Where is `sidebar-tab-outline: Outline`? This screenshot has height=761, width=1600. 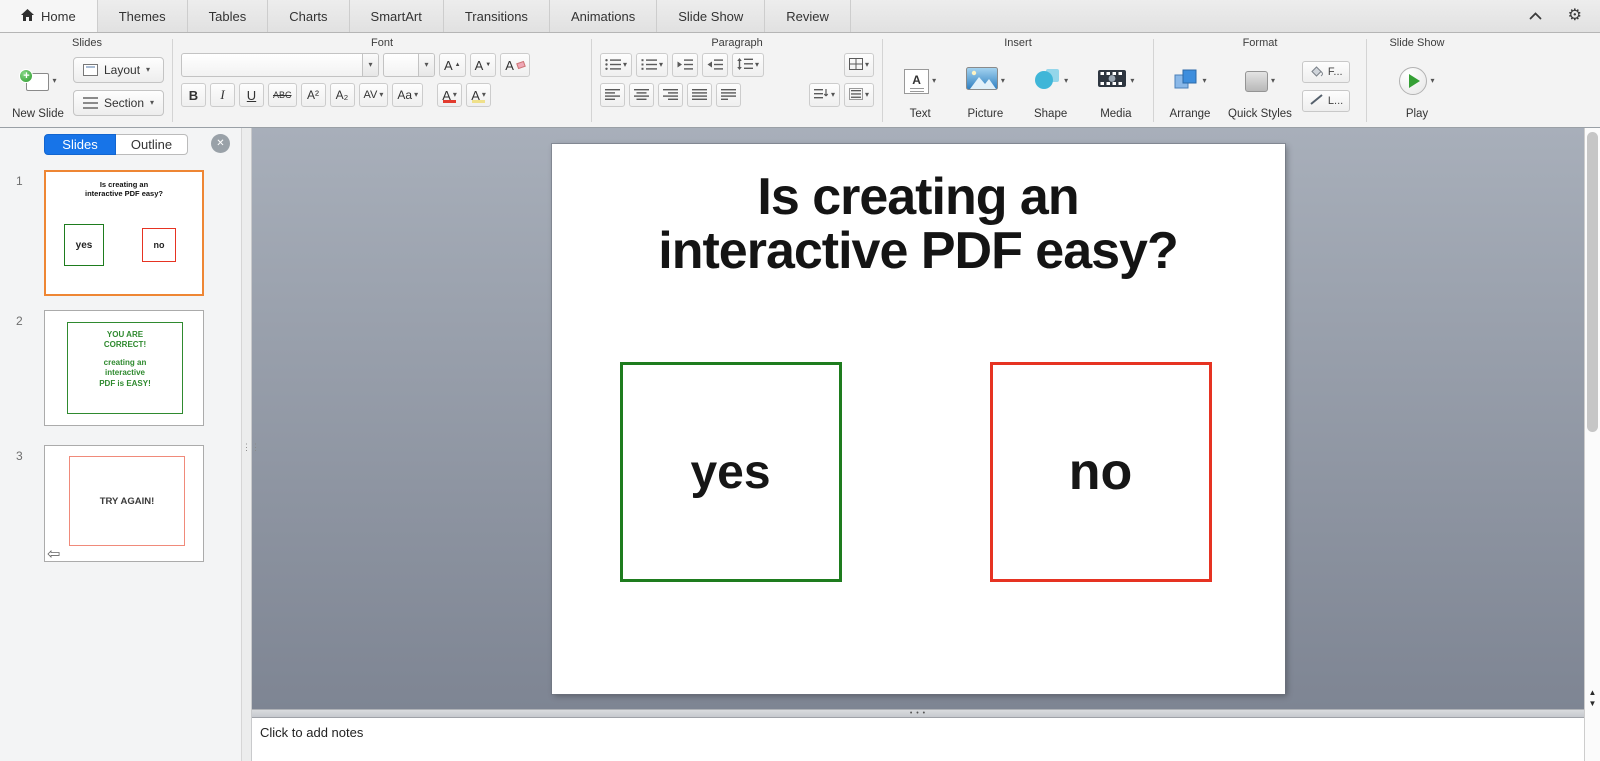 sidebar-tab-outline: Outline is located at coordinates (152, 144).